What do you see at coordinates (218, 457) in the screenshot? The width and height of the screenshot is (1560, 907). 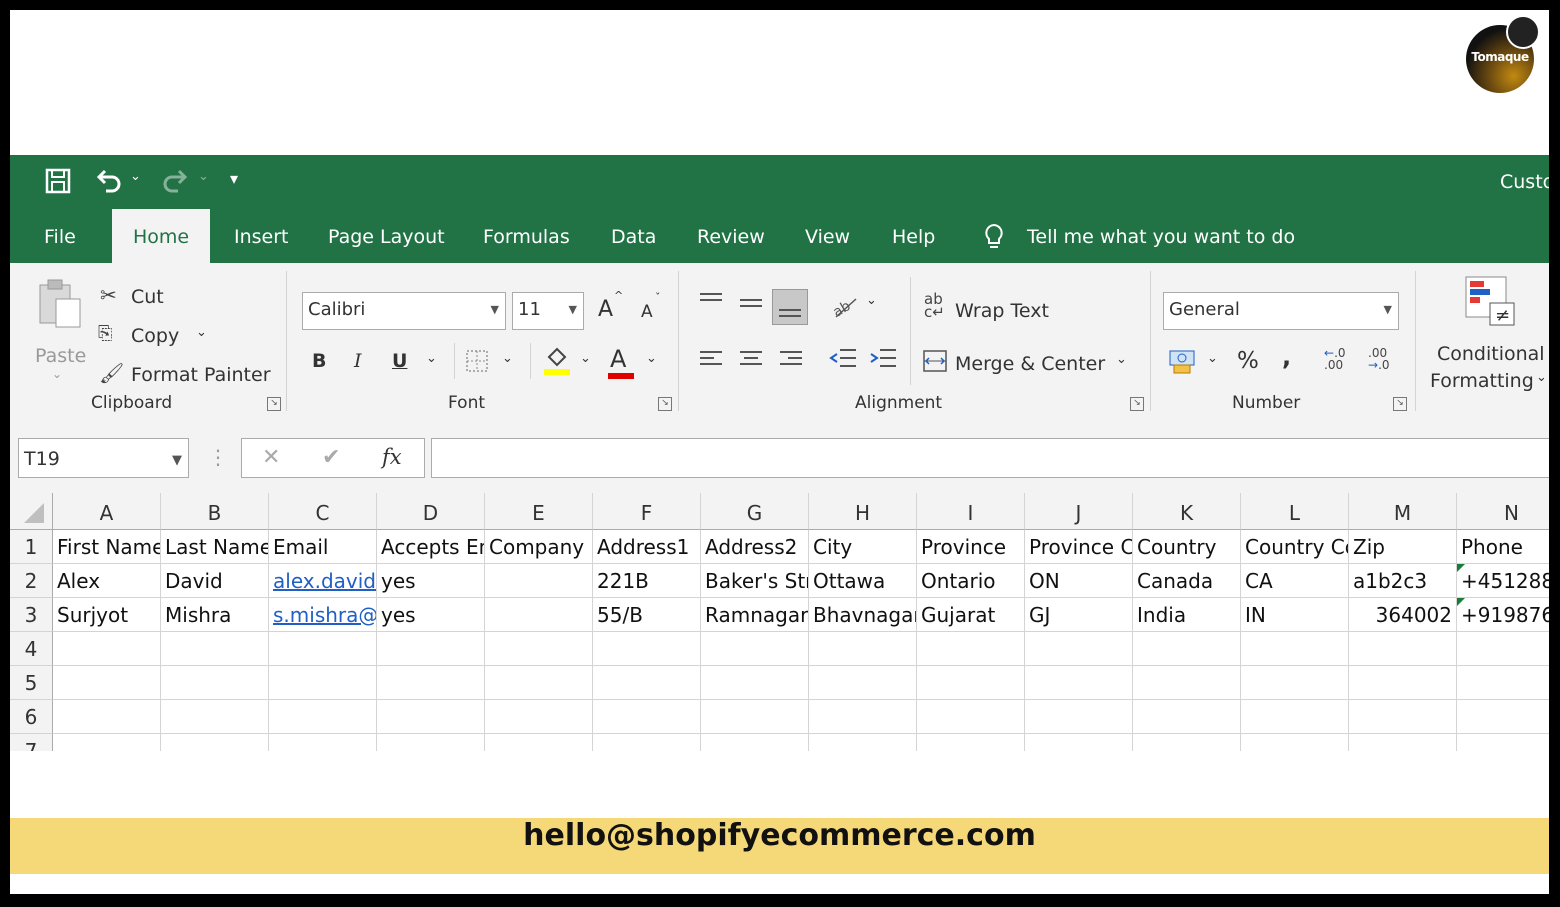 I see `more-options-icon: ⋮` at bounding box center [218, 457].